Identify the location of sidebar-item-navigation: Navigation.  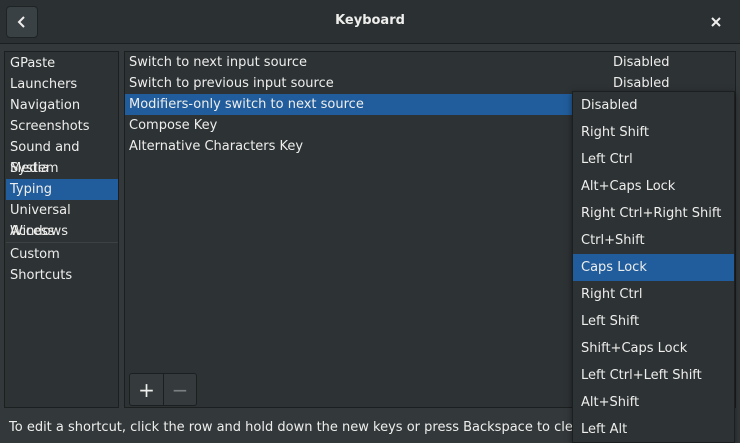
(62, 105).